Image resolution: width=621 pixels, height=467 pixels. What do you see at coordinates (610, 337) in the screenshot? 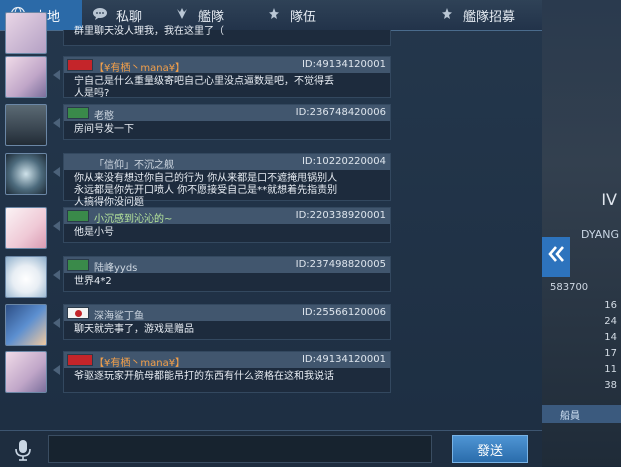
I see `background-stat: 14` at bounding box center [610, 337].